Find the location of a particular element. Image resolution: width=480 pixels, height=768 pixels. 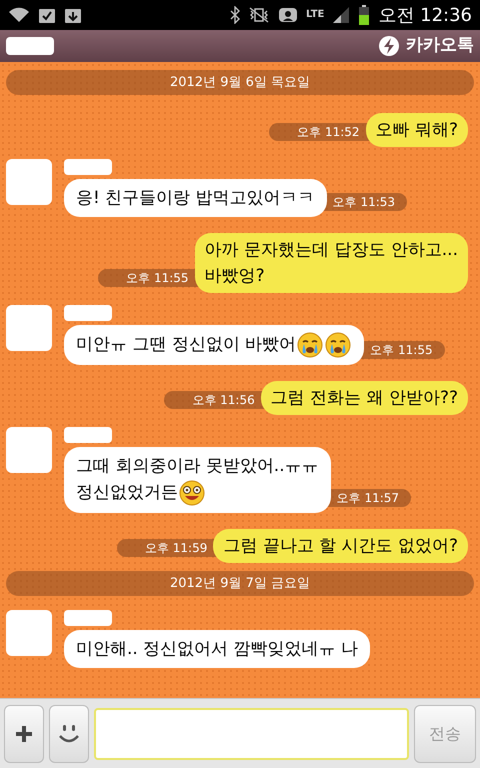

battery-icon is located at coordinates (364, 15).